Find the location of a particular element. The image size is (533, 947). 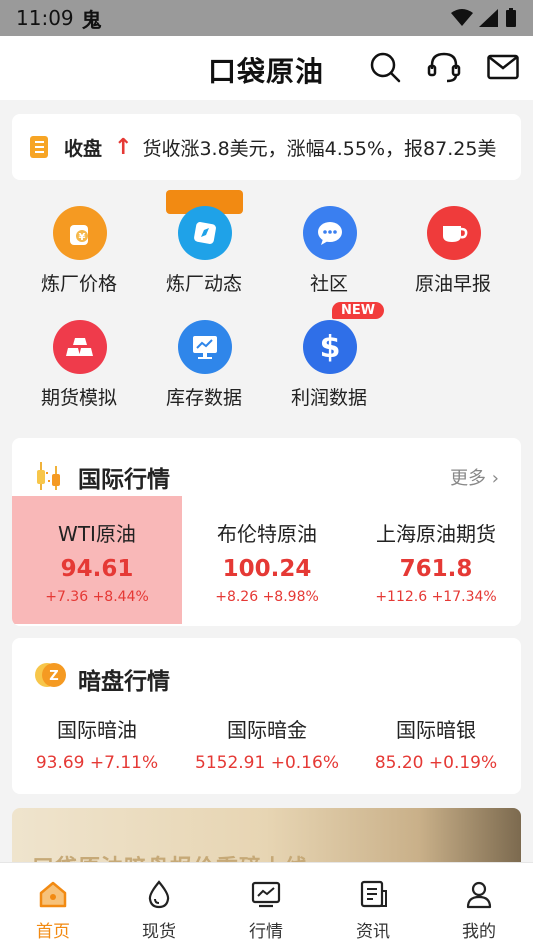

tab-home: 首页 is located at coordinates (53, 905).